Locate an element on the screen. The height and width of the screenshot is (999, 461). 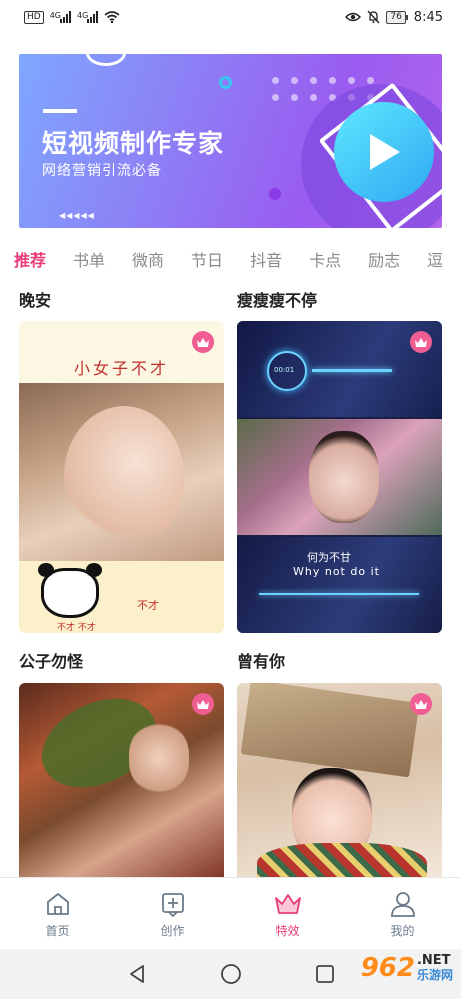
tab-inspiration: 励志 is located at coordinates (384, 259).